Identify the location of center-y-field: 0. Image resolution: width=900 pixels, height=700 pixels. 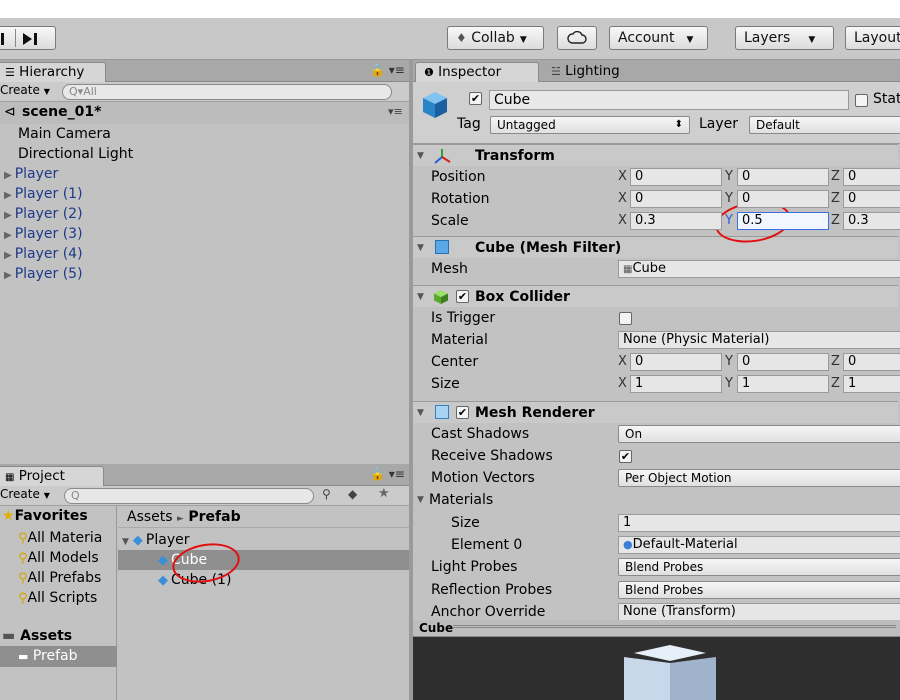
(783, 362).